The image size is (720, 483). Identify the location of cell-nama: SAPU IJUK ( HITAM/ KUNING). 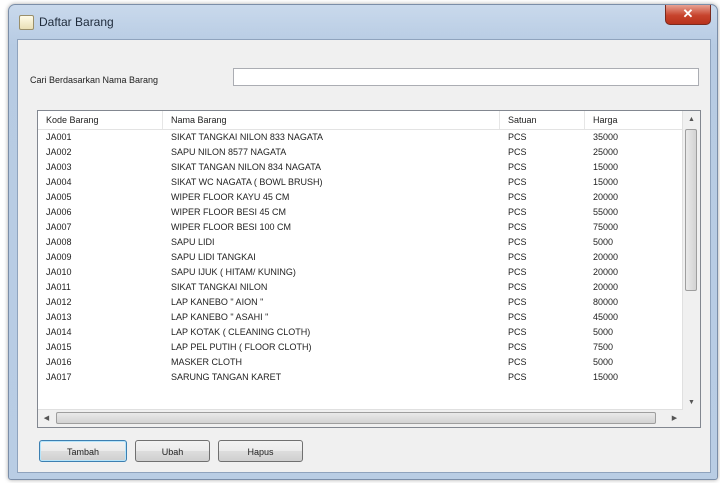
(233, 272).